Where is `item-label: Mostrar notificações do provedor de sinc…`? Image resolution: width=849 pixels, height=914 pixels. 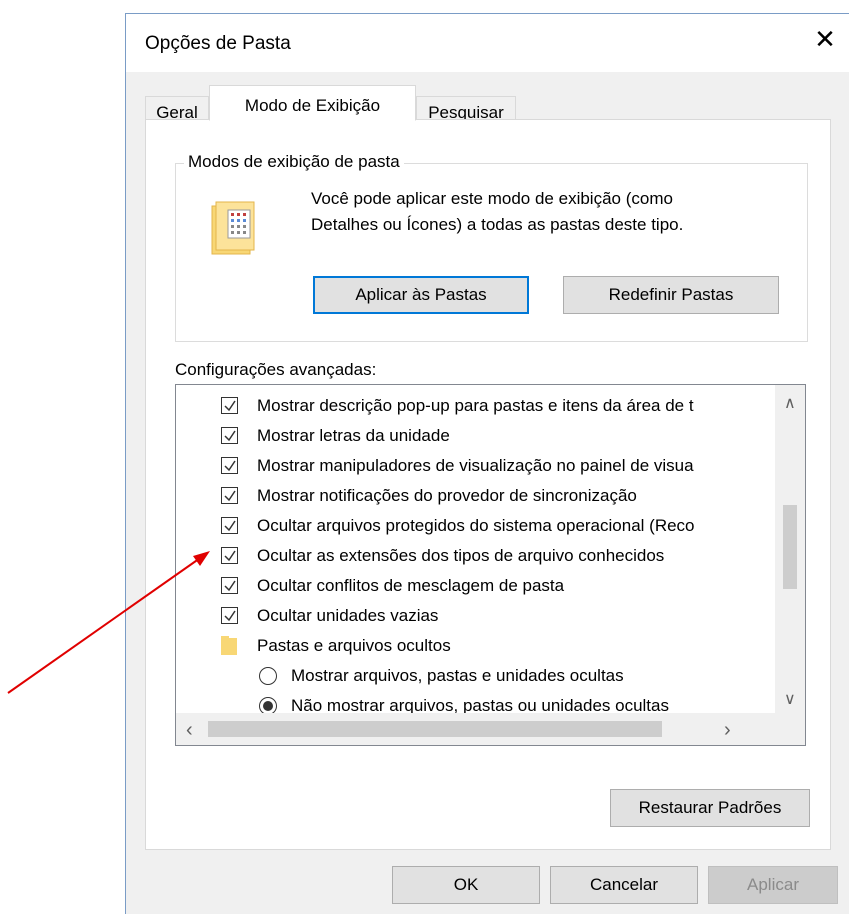 item-label: Mostrar notificações do provedor de sinc… is located at coordinates (447, 495).